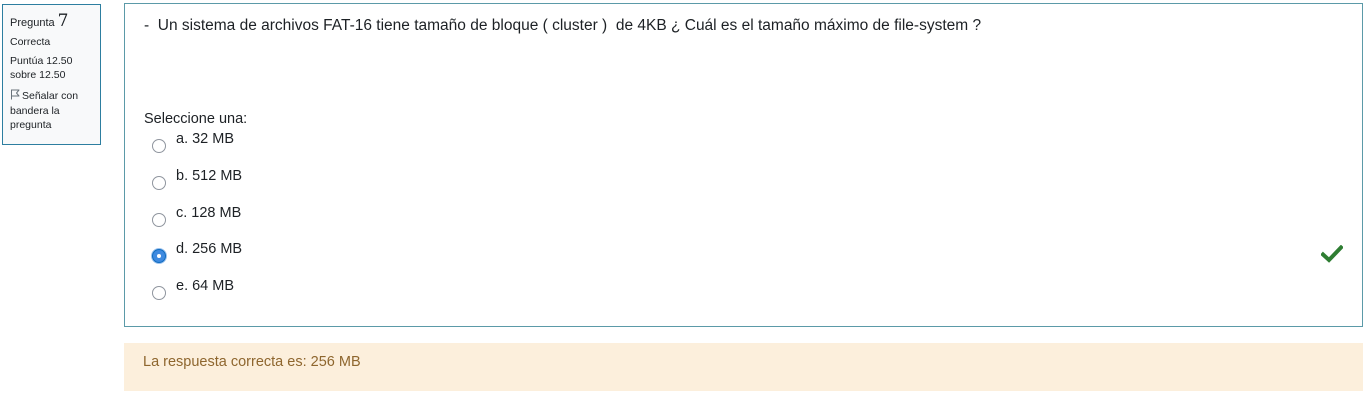 The width and height of the screenshot is (1372, 405). What do you see at coordinates (1332, 256) in the screenshot?
I see `checkmark-icon` at bounding box center [1332, 256].